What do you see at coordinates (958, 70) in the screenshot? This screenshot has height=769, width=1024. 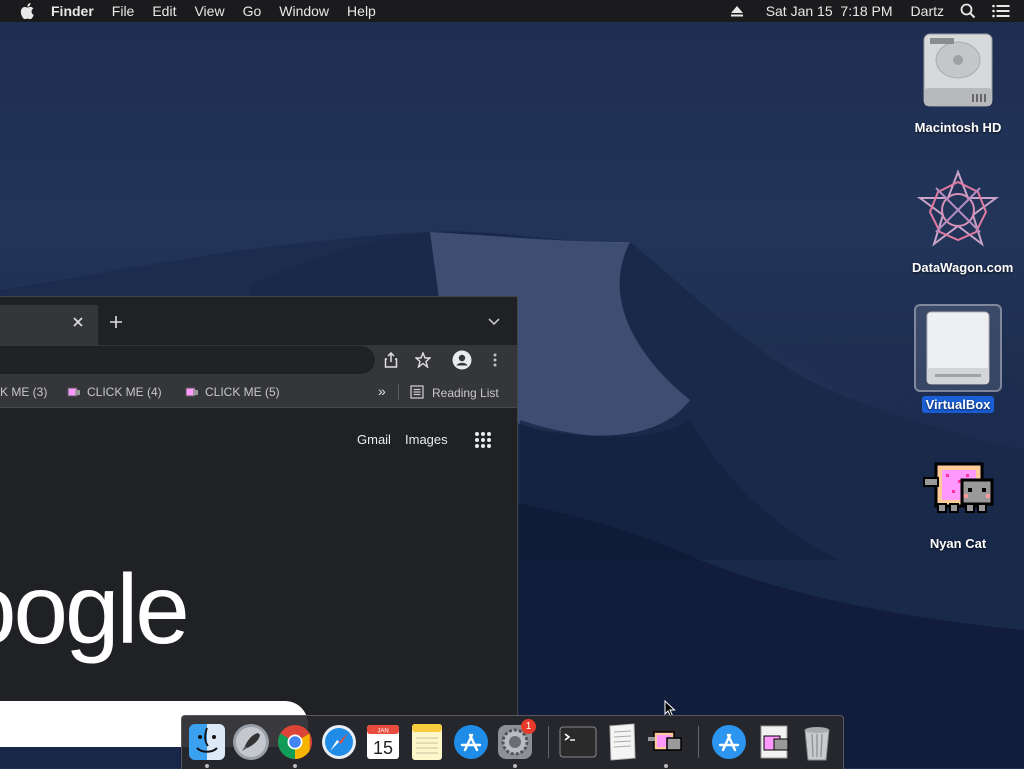 I see `hard-drive-icon` at bounding box center [958, 70].